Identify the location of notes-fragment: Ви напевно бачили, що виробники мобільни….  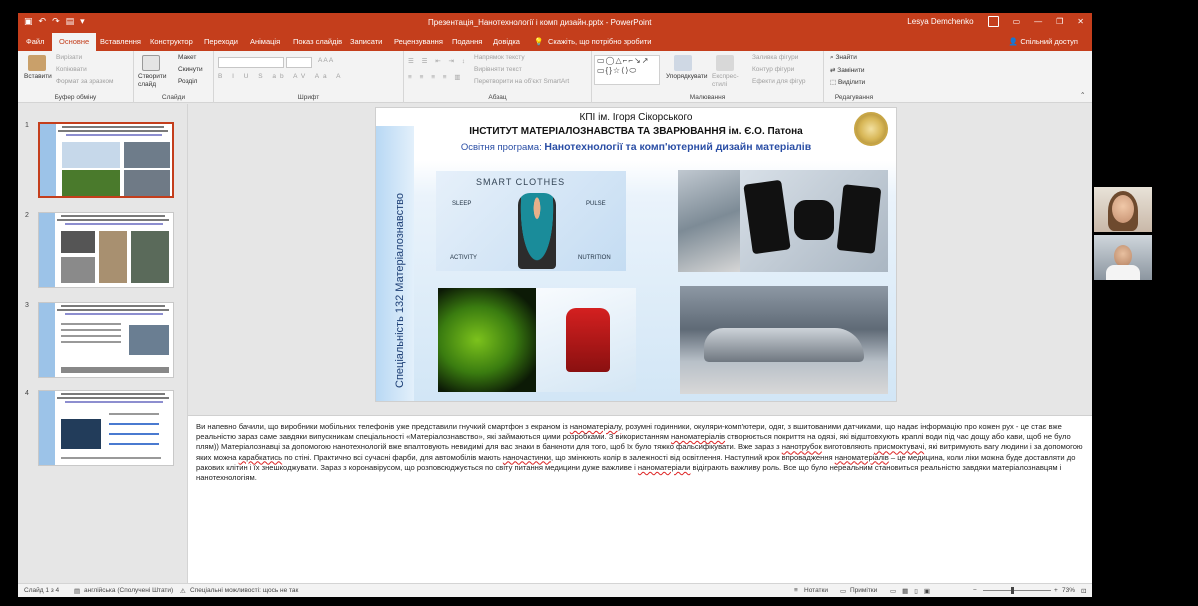
(383, 426).